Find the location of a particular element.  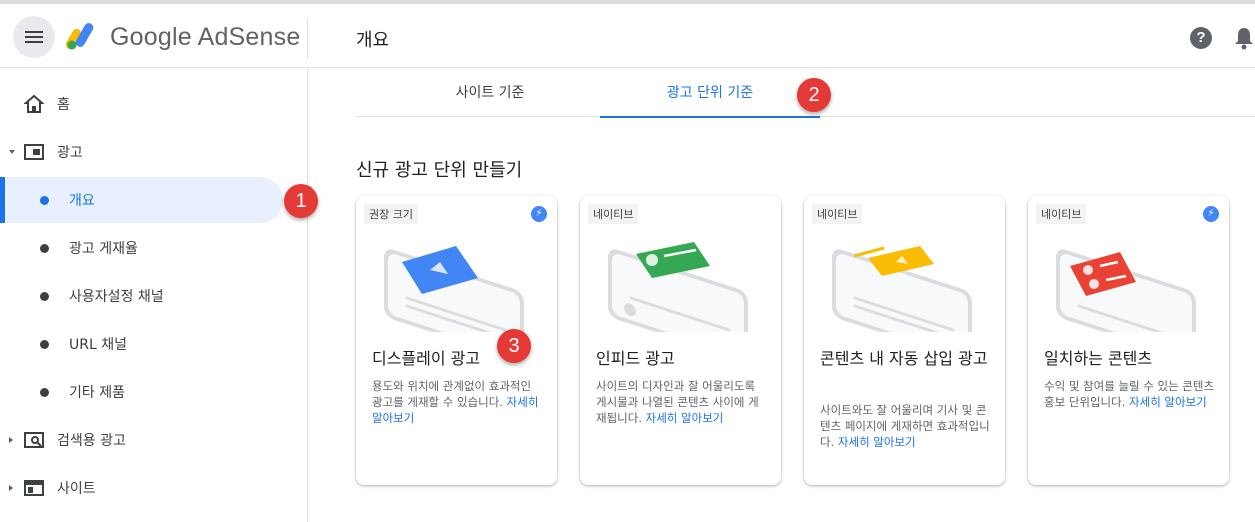

search-ads-icon is located at coordinates (34, 440).